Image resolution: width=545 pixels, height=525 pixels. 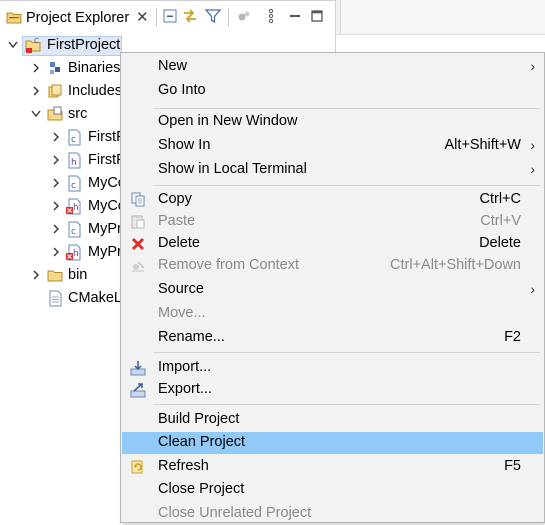 What do you see at coordinates (202, 442) in the screenshot?
I see `menu-item-label: Clean Project` at bounding box center [202, 442].